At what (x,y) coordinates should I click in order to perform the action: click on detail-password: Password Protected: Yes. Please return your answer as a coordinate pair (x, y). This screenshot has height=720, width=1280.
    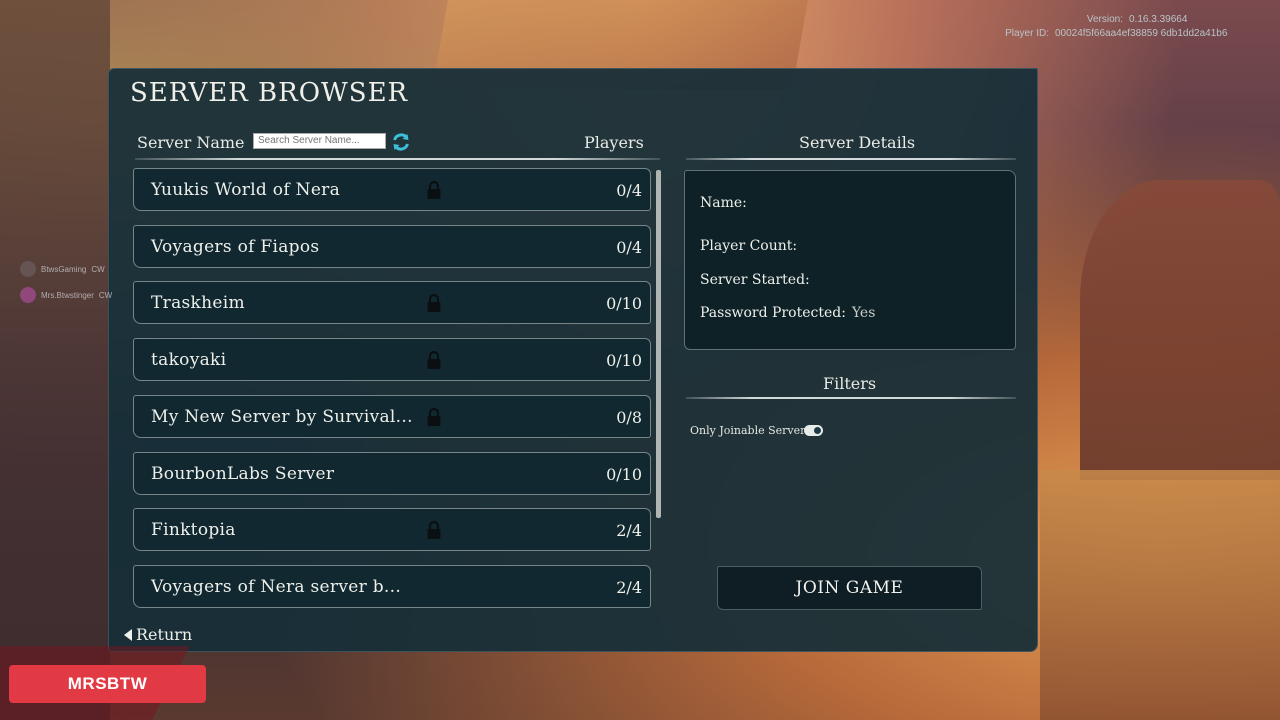
    Looking at the image, I should click on (787, 313).